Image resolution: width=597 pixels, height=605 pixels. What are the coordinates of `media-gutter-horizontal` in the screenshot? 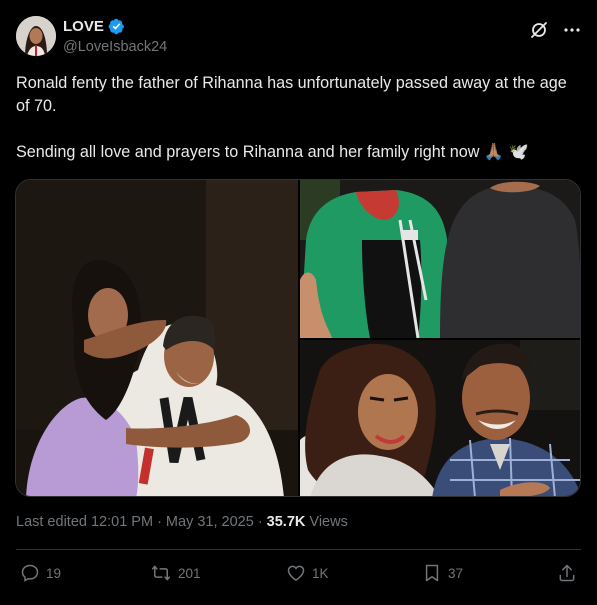 It's located at (440, 339).